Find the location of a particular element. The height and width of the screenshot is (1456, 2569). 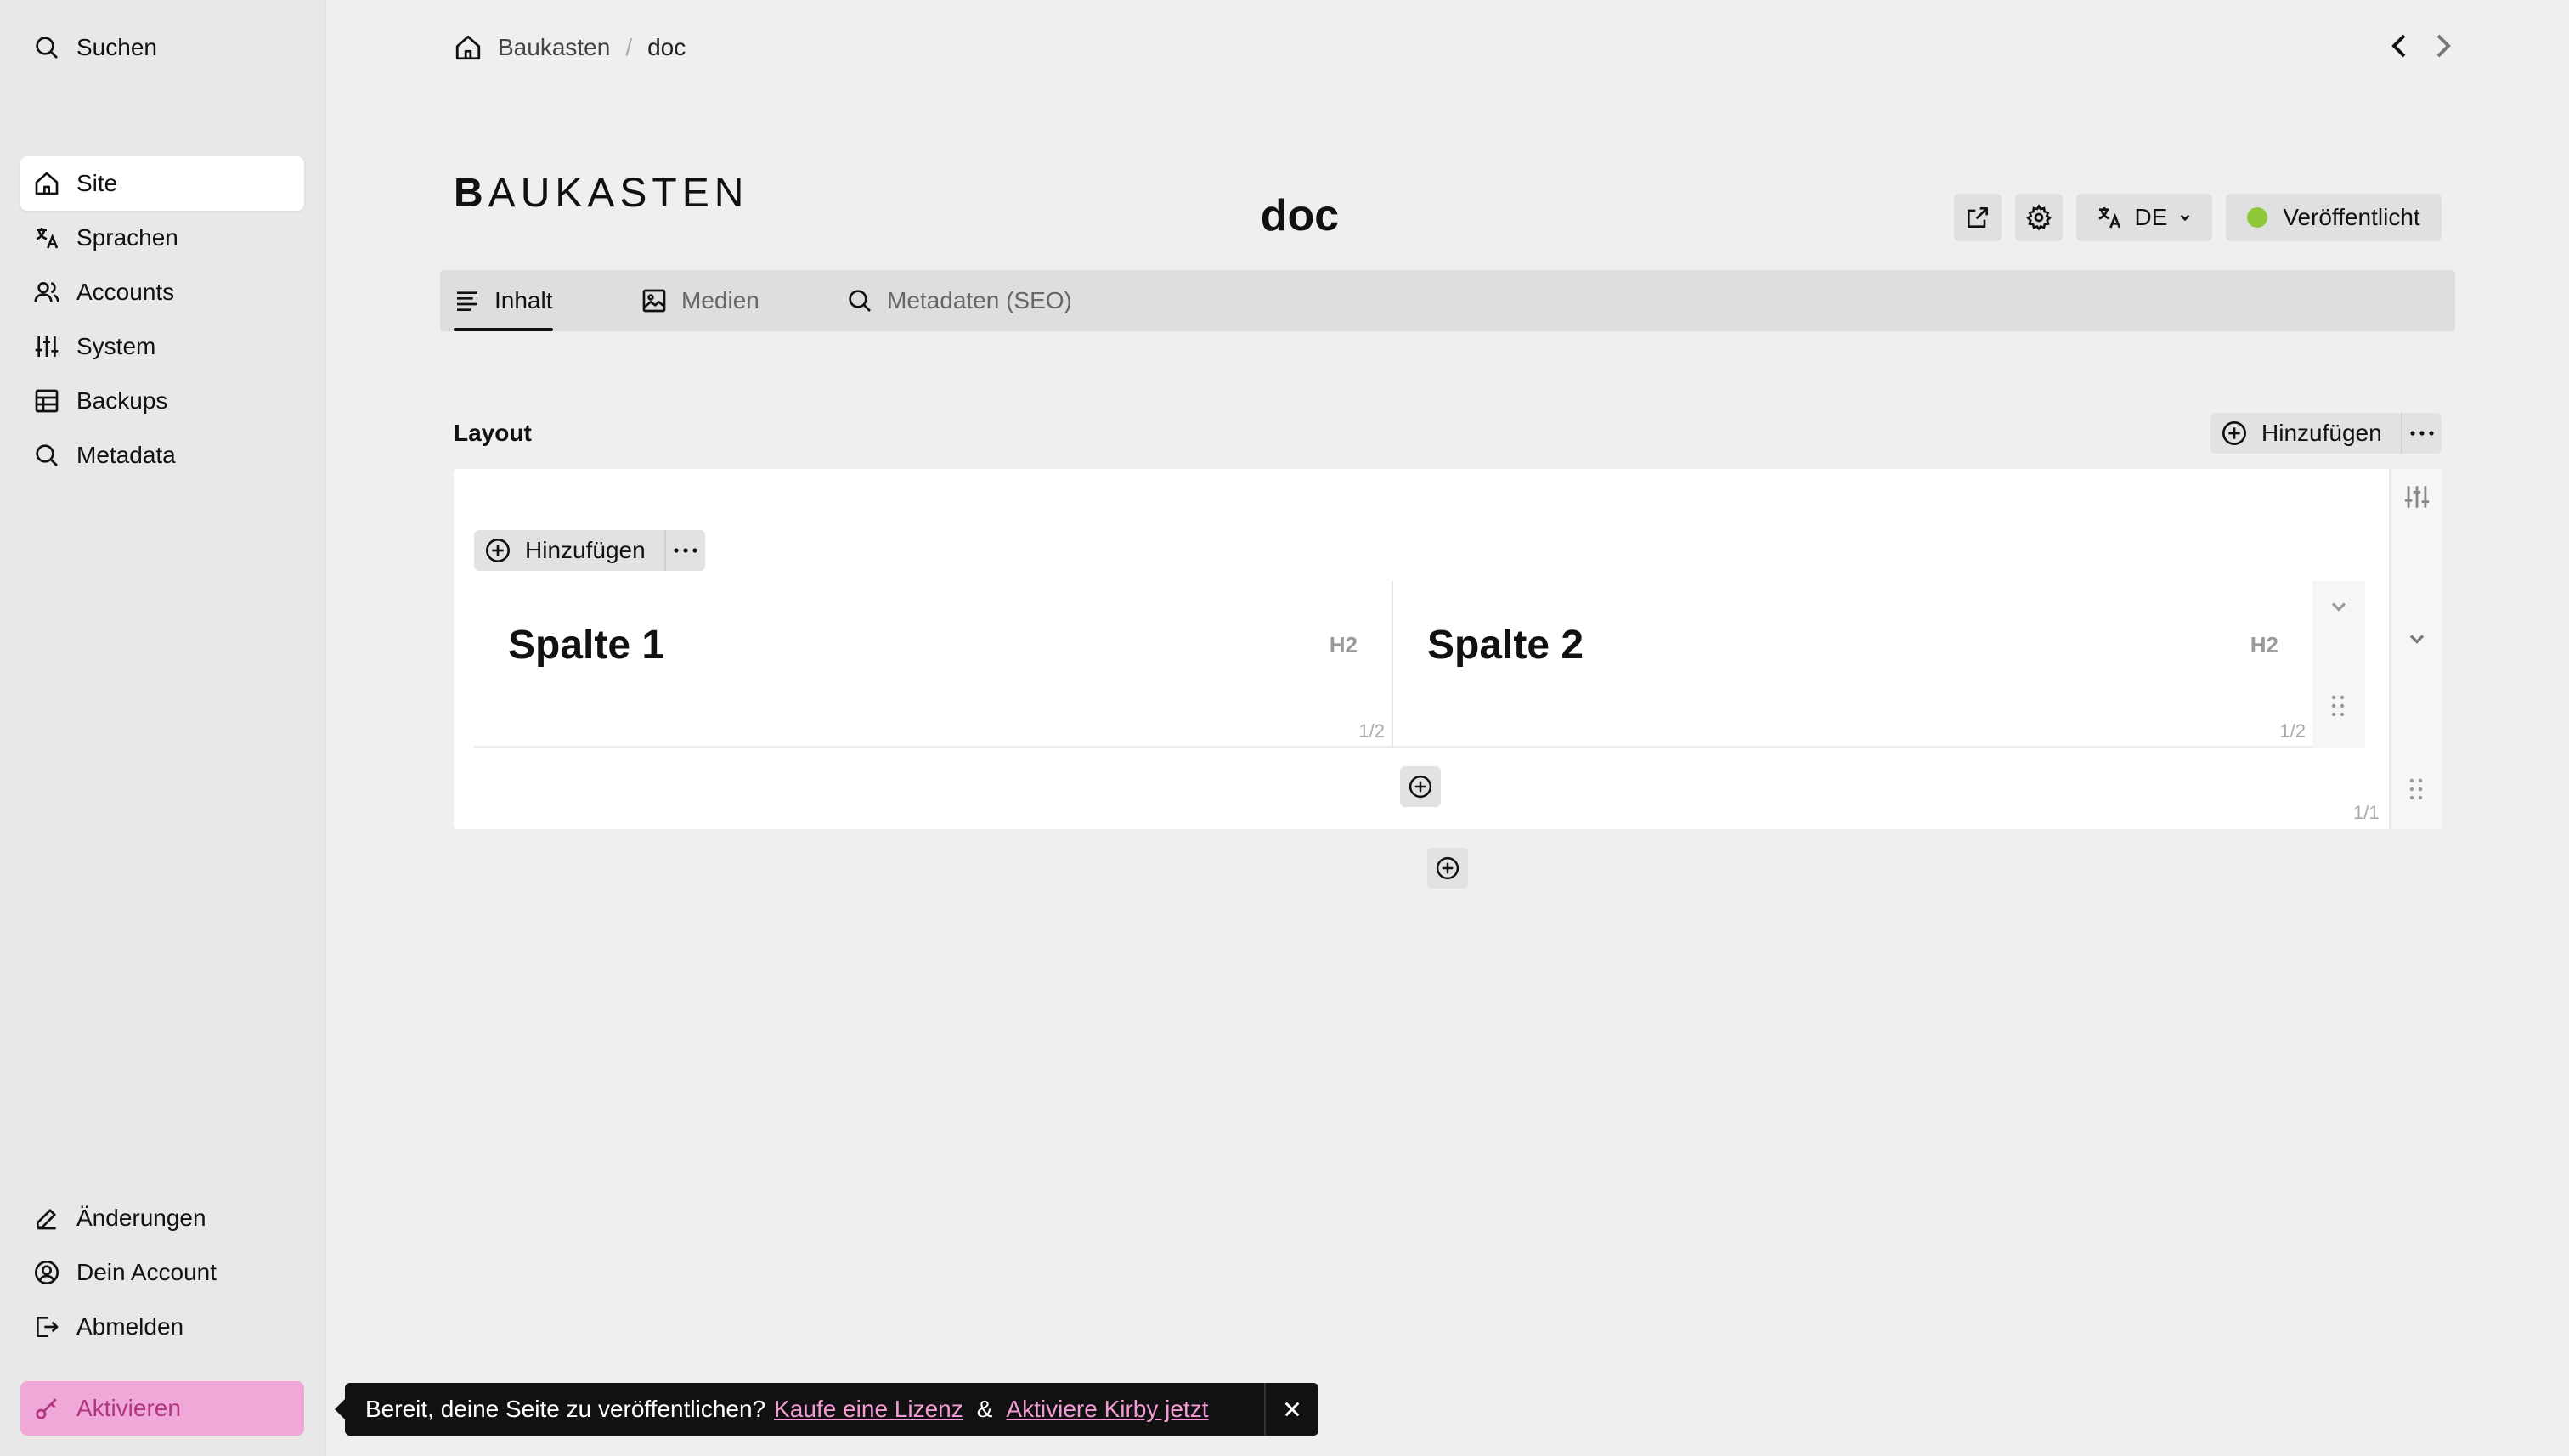

sidebar-item-accounts: Accounts is located at coordinates (162, 292).